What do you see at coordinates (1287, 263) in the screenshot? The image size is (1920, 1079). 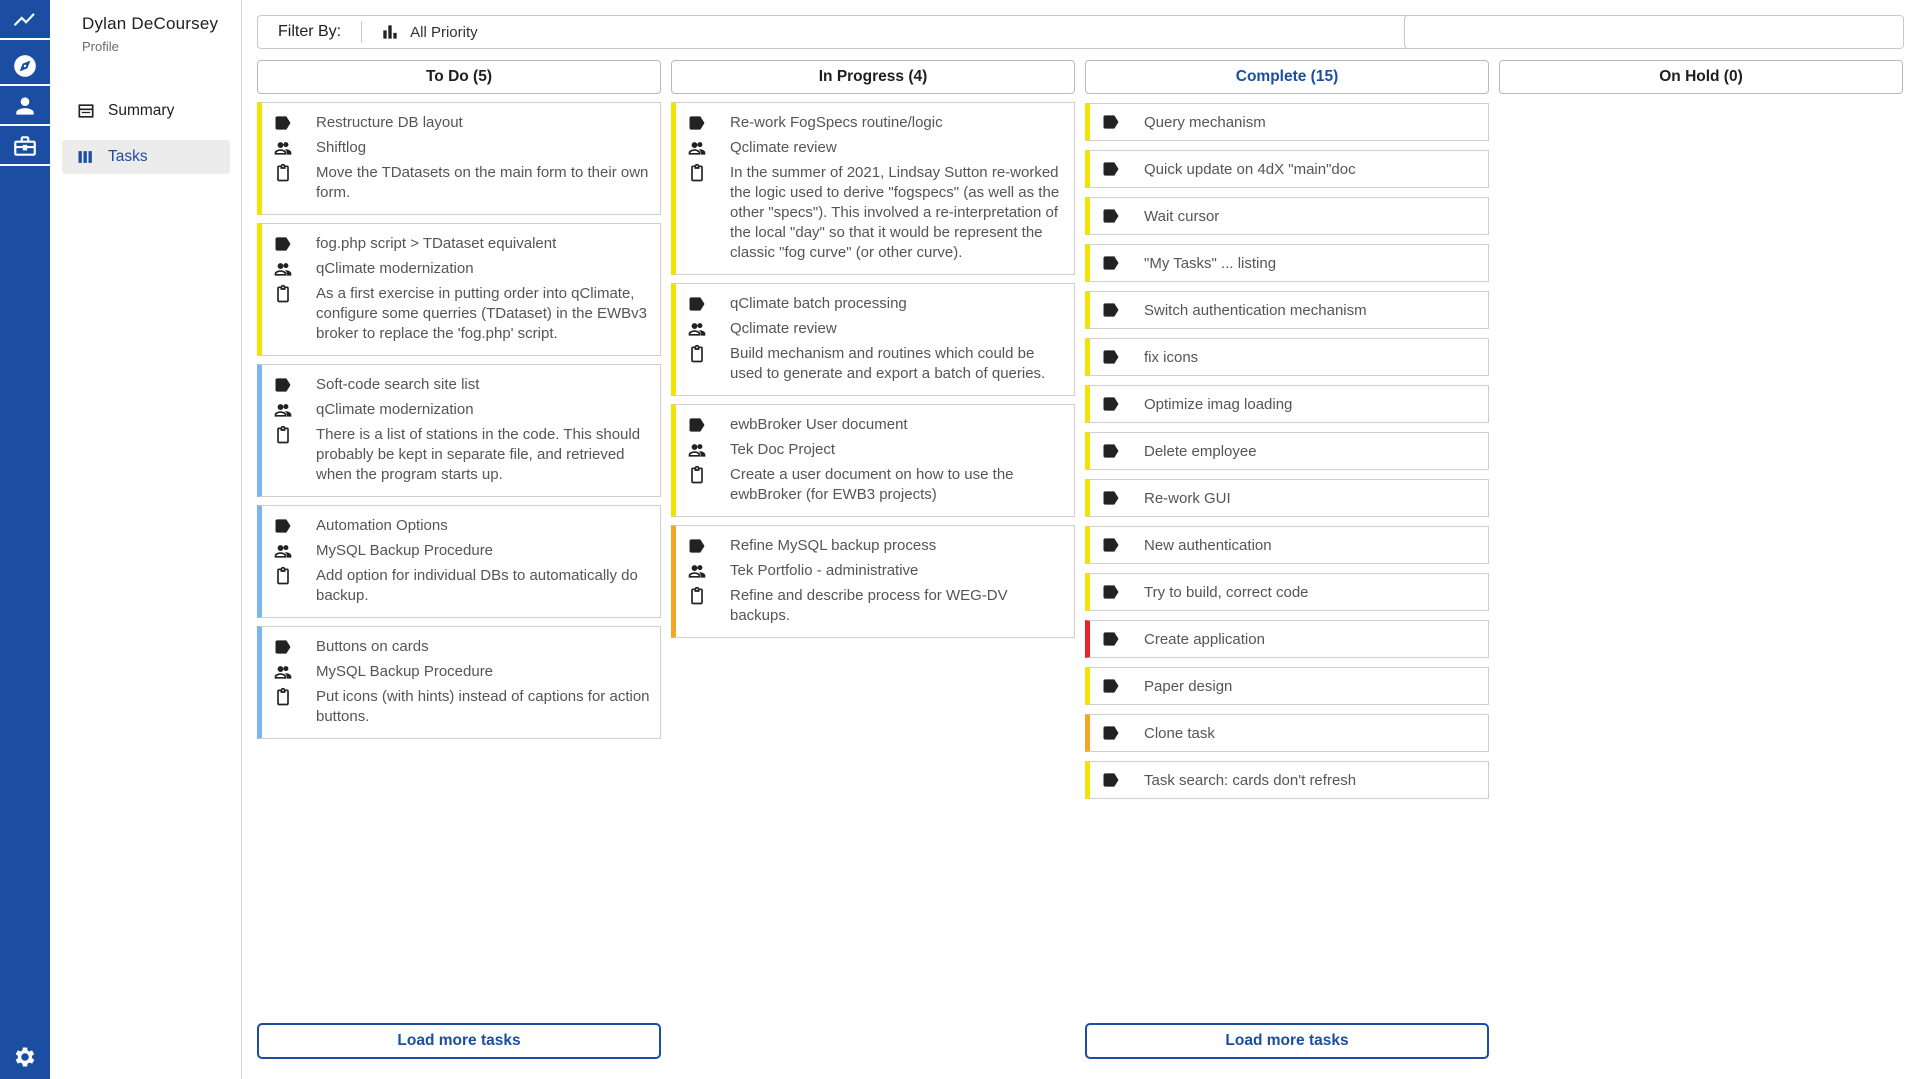 I see `task-card-compact: "My Tasks" ... listing` at bounding box center [1287, 263].